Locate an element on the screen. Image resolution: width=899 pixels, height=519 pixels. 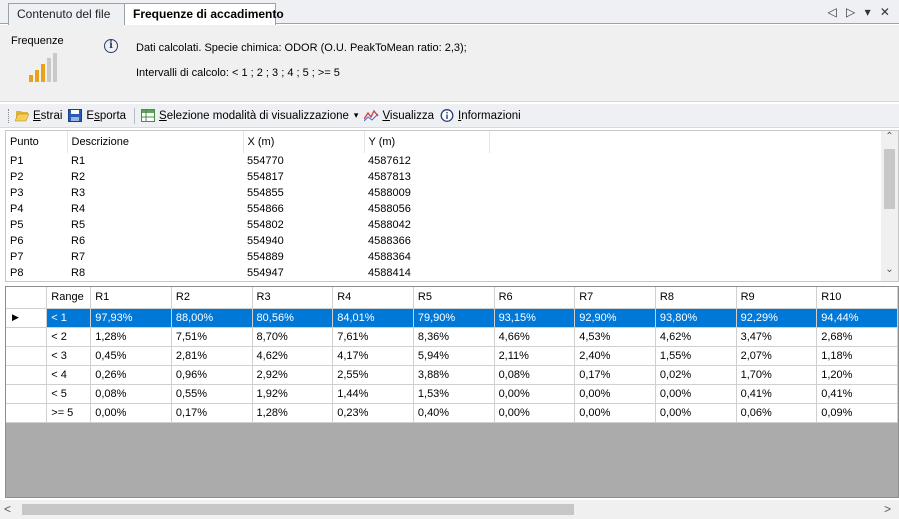
col-header-receptor: R10 is located at coordinates (857, 298).